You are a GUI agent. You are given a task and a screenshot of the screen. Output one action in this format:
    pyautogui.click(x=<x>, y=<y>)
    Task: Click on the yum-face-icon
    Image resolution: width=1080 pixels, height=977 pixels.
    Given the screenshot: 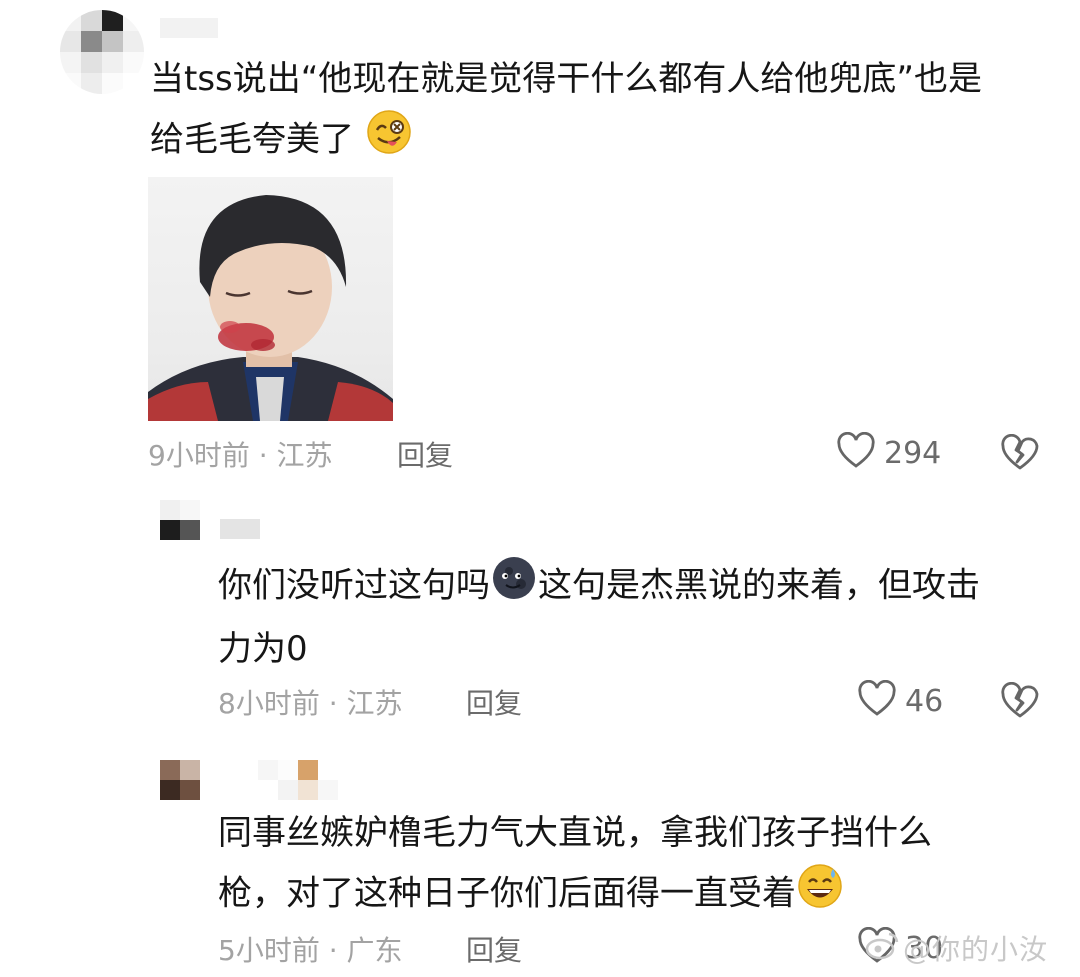 What is the action you would take?
    pyautogui.click(x=389, y=141)
    